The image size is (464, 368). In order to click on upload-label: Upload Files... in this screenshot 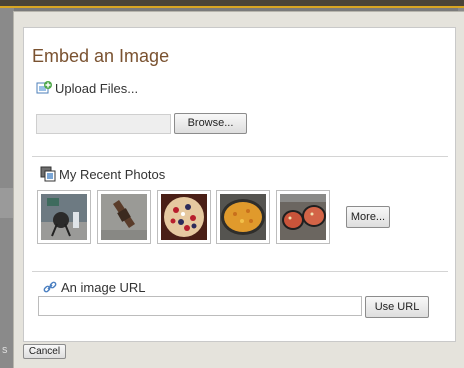, I will do `click(96, 88)`.